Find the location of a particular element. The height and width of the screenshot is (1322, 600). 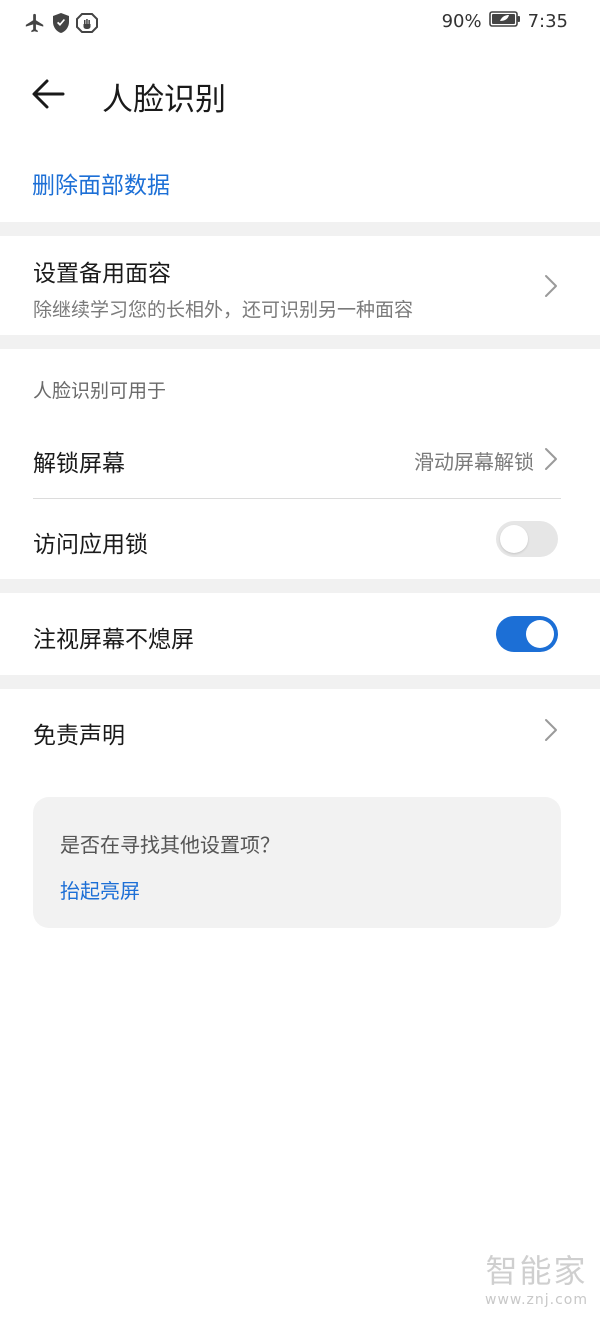

watermark: 智能家 www.znj.com is located at coordinates (536, 1277).